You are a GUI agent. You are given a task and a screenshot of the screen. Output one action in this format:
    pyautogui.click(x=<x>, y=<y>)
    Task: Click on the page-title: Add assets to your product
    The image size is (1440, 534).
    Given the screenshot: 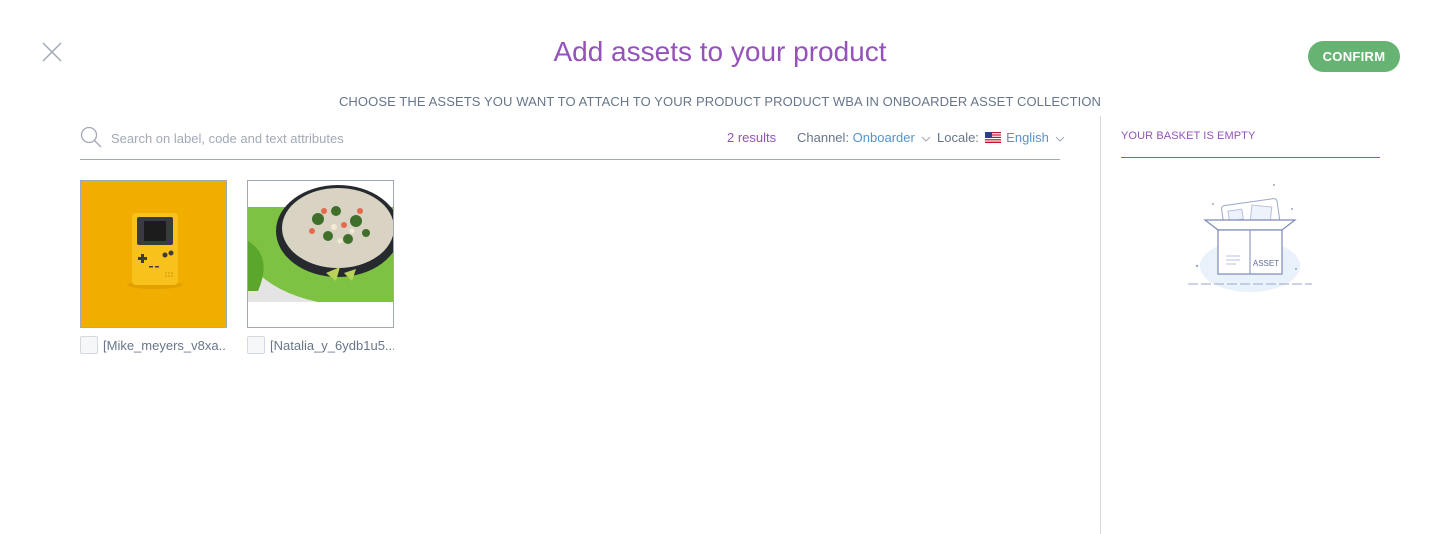 What is the action you would take?
    pyautogui.click(x=720, y=51)
    